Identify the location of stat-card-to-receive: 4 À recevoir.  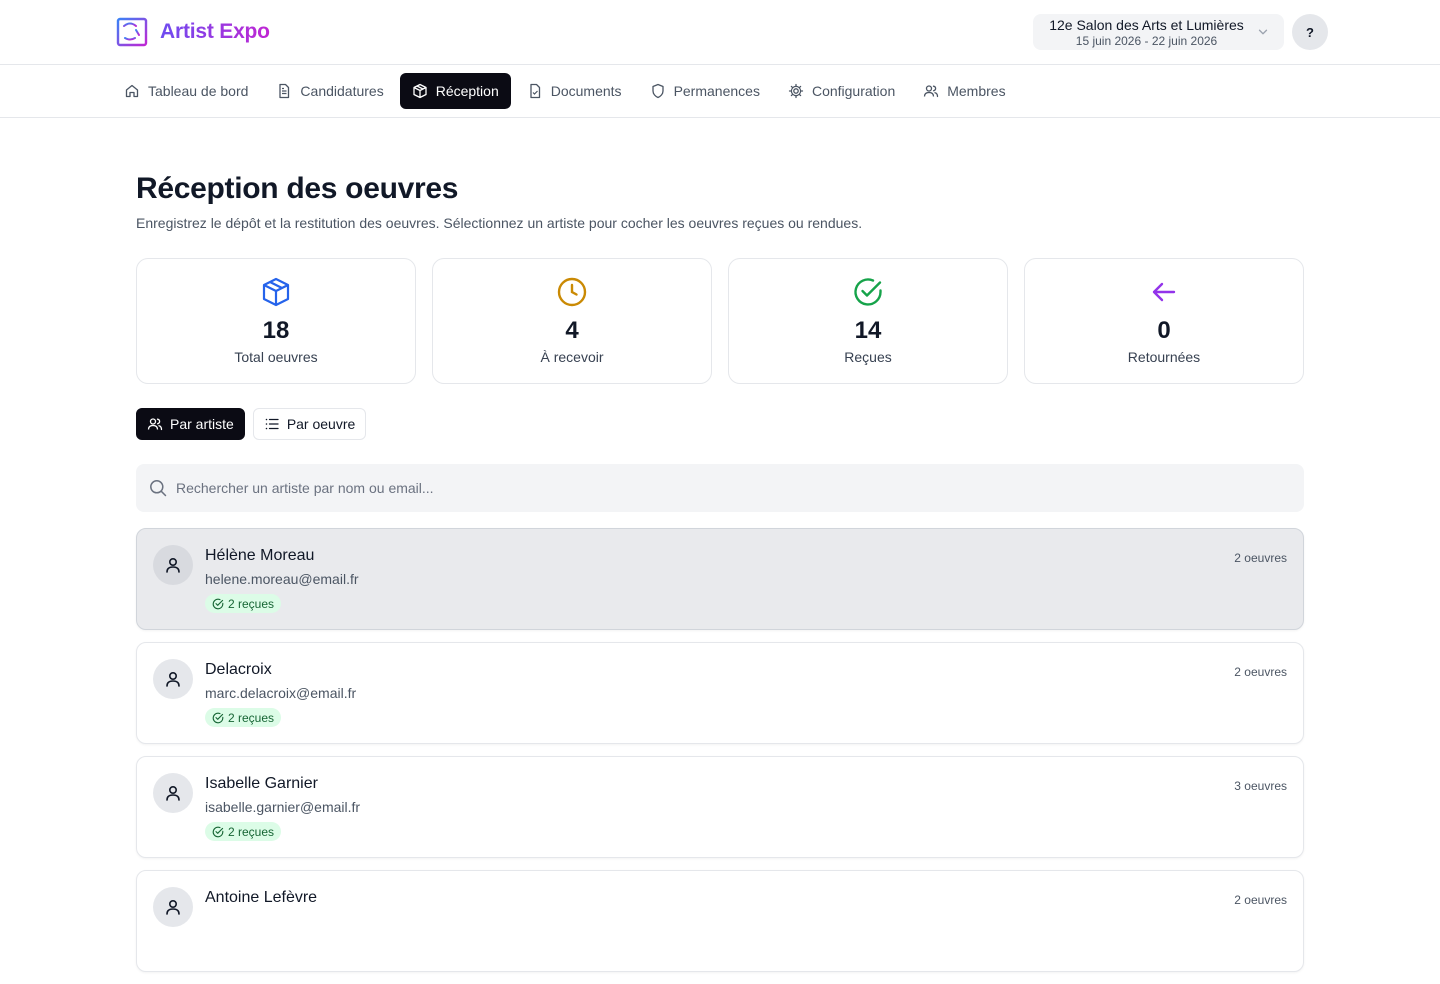
(572, 321).